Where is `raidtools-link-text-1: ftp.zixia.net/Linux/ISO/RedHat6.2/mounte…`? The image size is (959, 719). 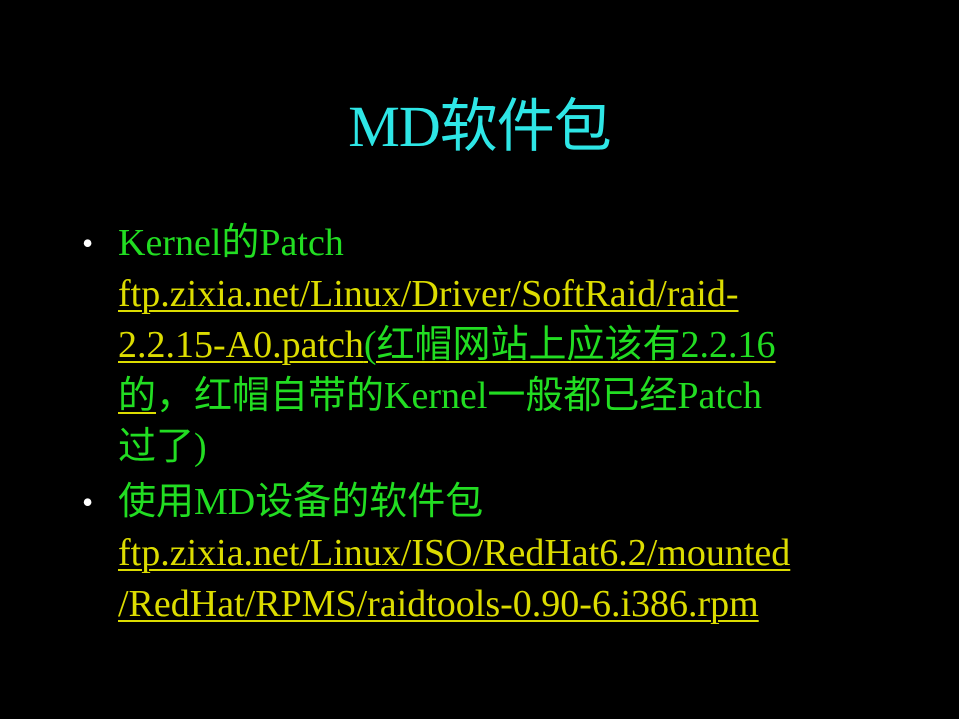 raidtools-link-text-1: ftp.zixia.net/Linux/ISO/RedHat6.2/mounte… is located at coordinates (454, 553).